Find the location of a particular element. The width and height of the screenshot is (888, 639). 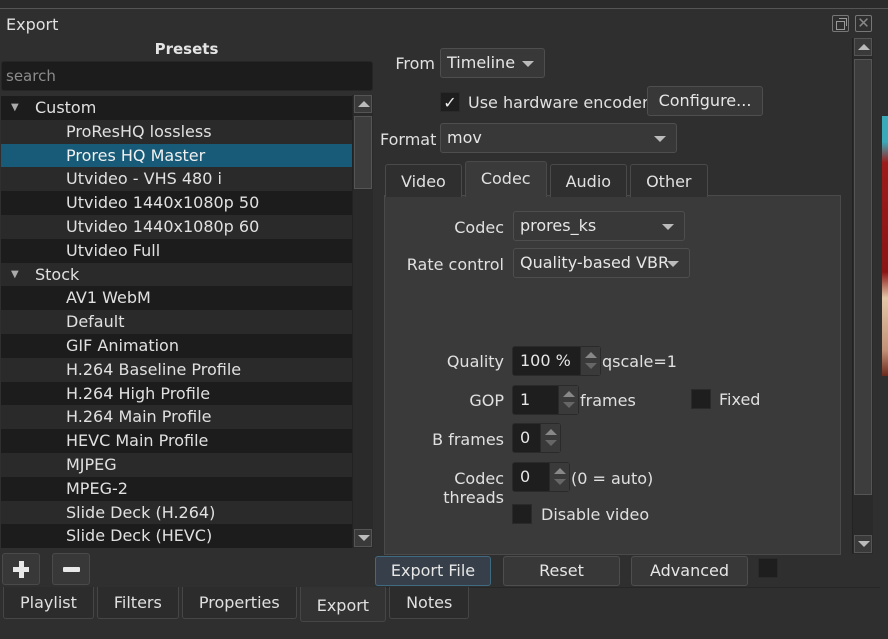

preset-item-label: MPEG-2 is located at coordinates (97, 488).